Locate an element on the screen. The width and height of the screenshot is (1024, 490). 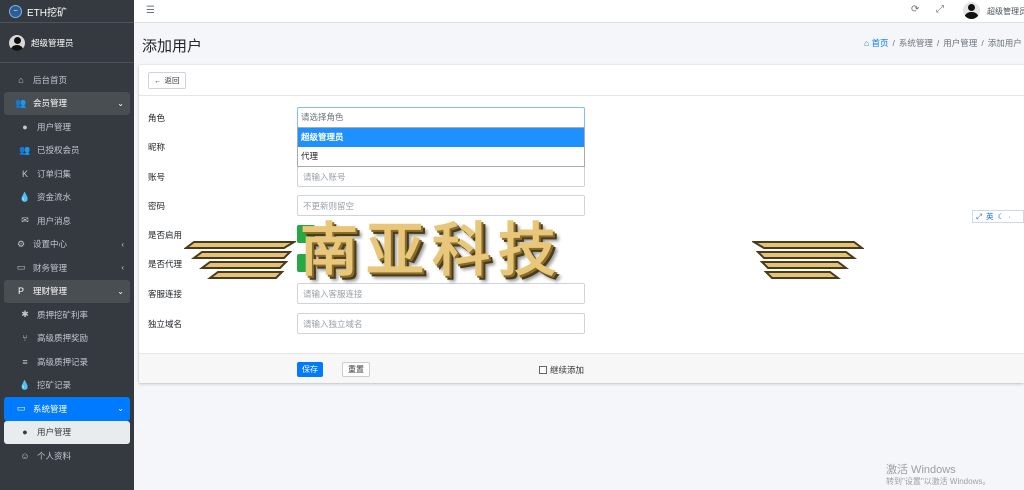
sidebar-item-label: 资金流水 is located at coordinates (54, 197).